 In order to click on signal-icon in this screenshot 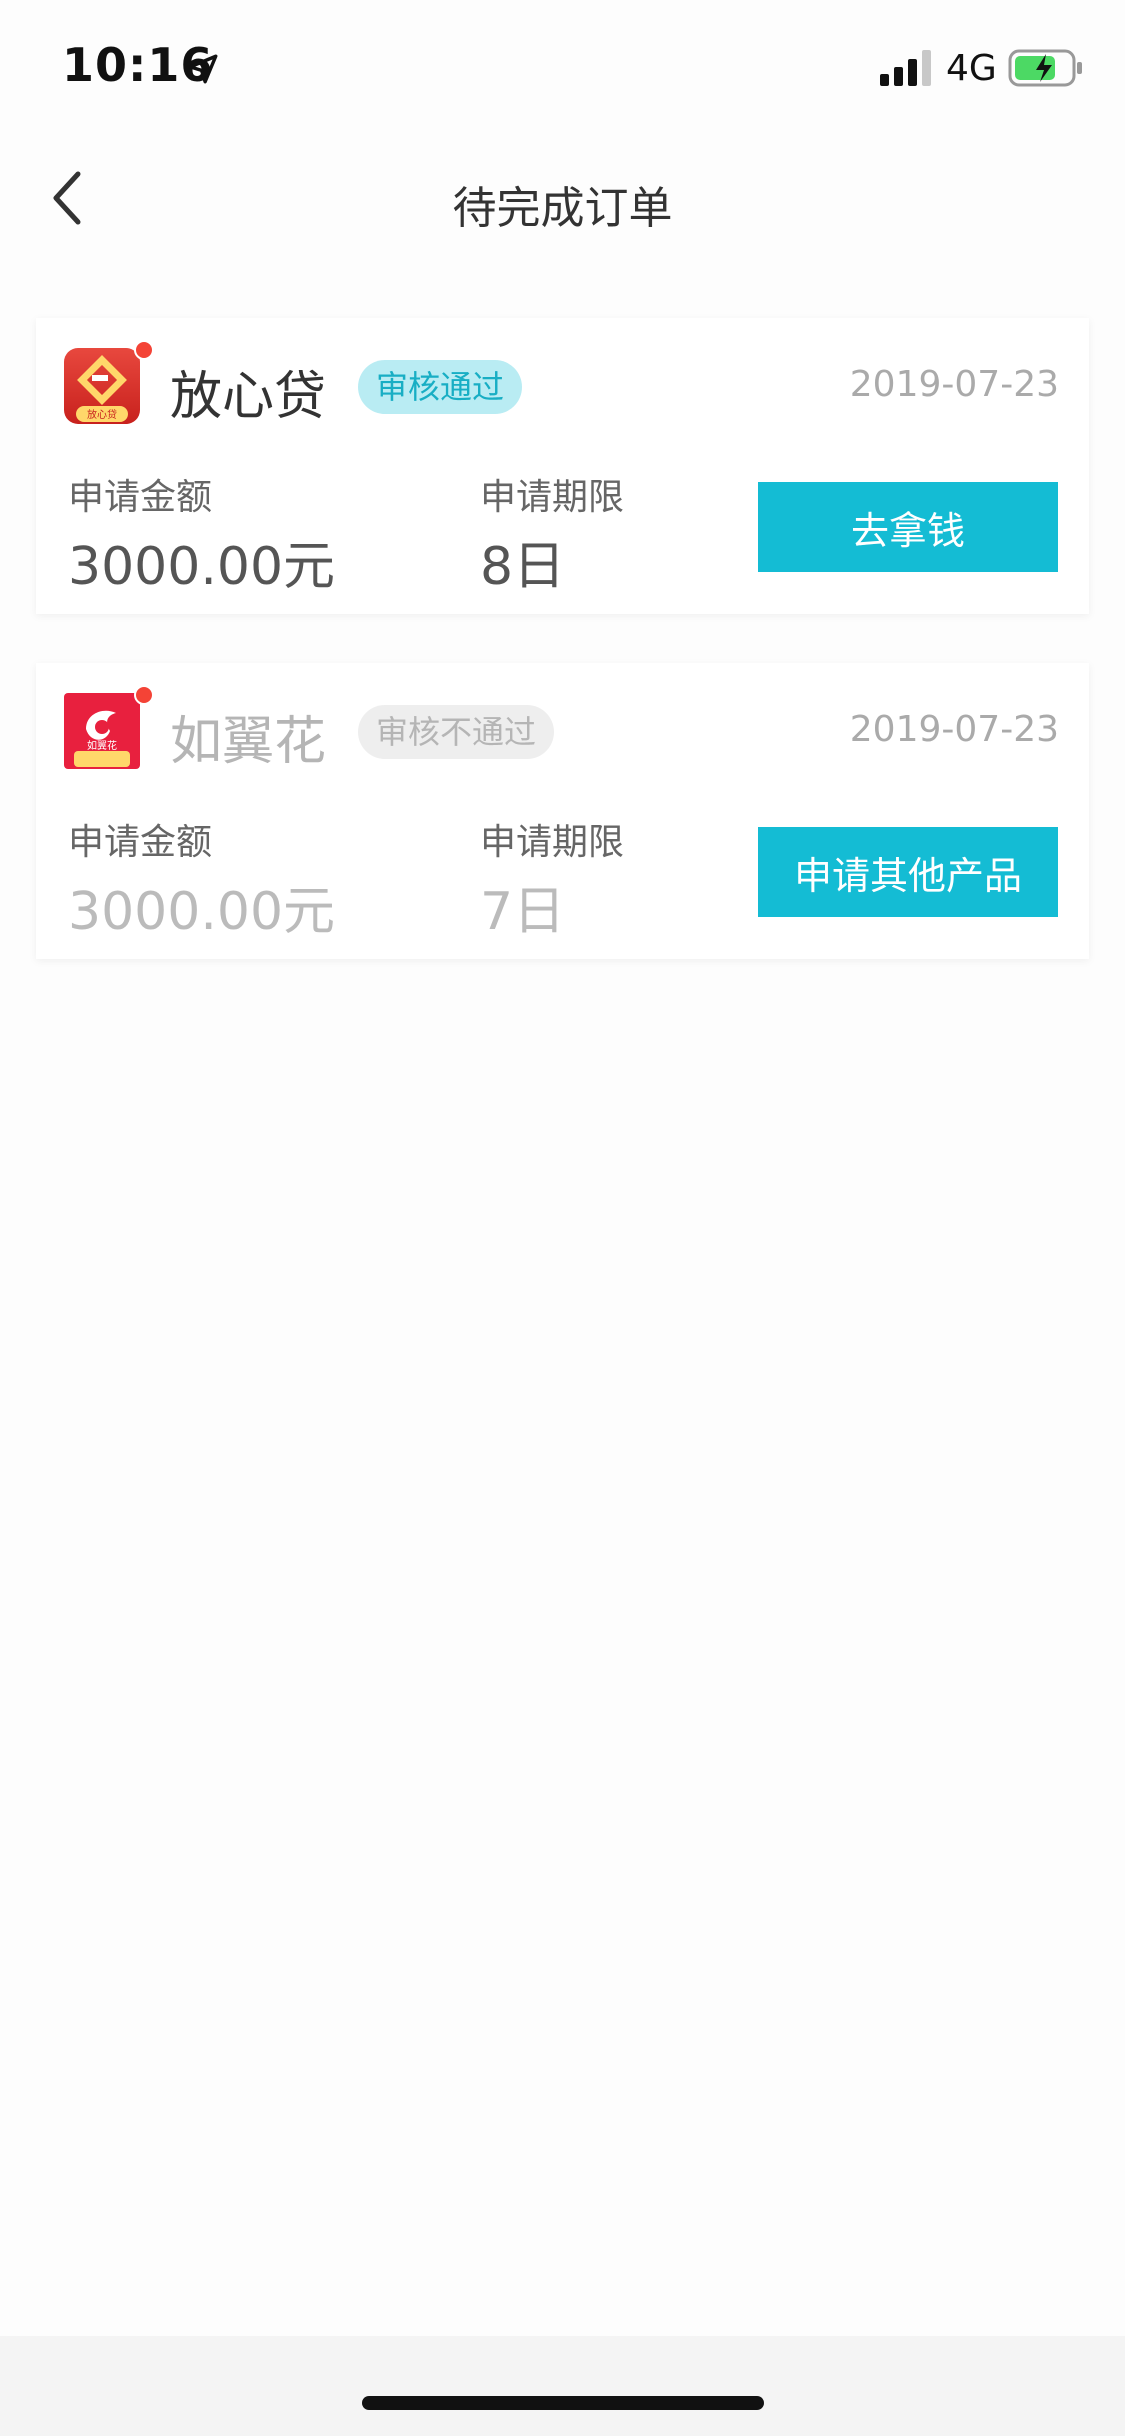, I will do `click(905, 68)`.